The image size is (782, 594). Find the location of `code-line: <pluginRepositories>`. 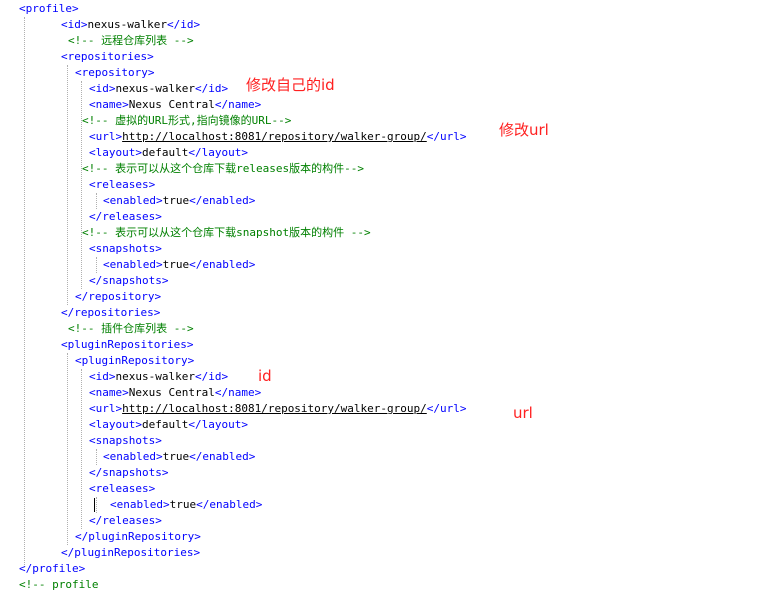

code-line: <pluginRepositories> is located at coordinates (127, 345).